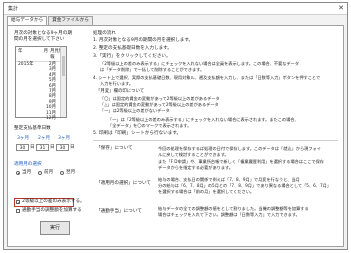 The width and height of the screenshot is (351, 253). What do you see at coordinates (62, 147) in the screenshot?
I see `days-input-3: 30` at bounding box center [62, 147].